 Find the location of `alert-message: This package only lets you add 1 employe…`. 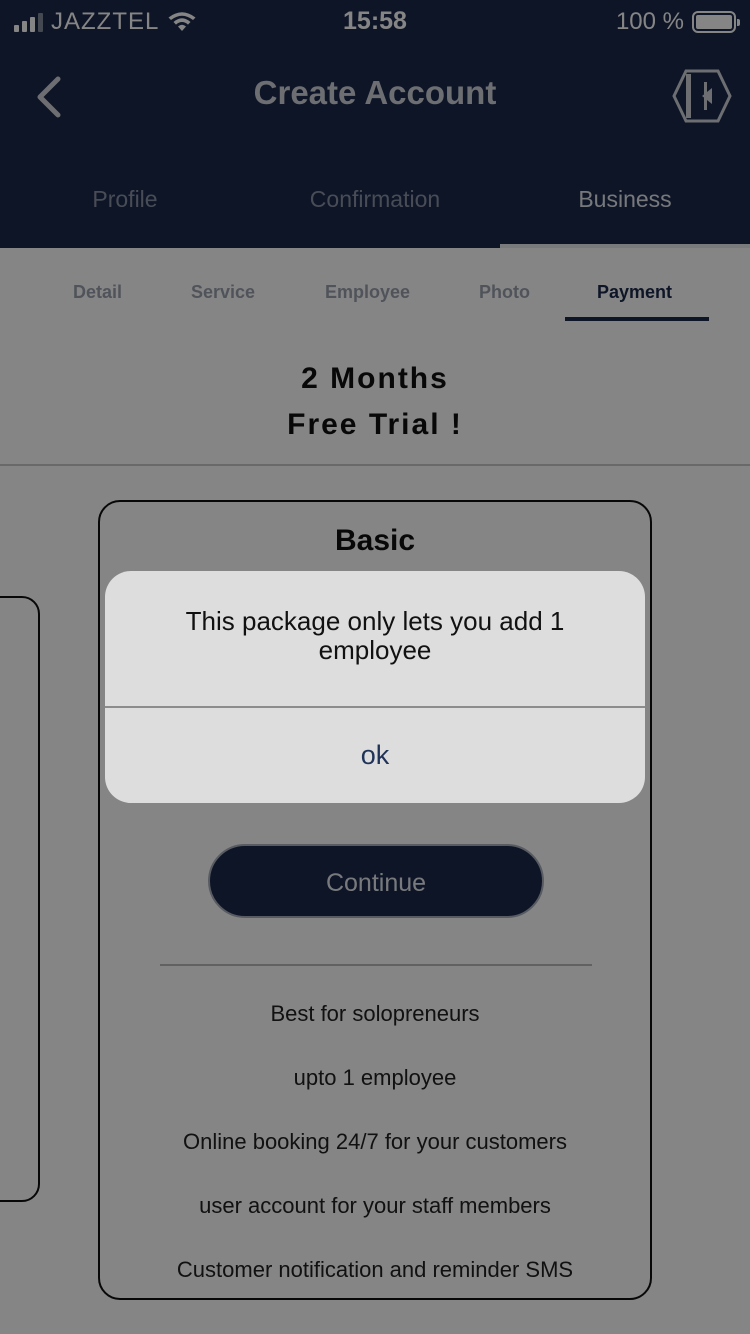

alert-message: This package only lets you add 1 employe… is located at coordinates (375, 635).